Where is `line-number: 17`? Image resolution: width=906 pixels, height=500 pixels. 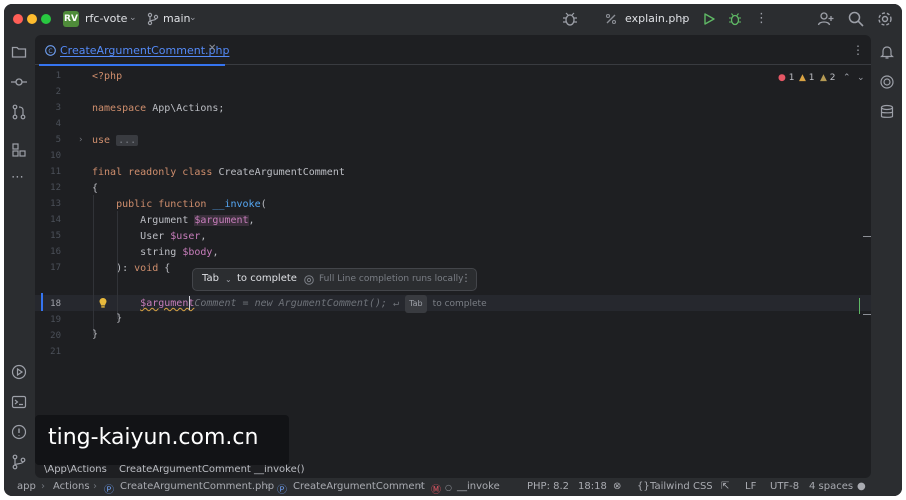 line-number: 17 is located at coordinates (55, 268).